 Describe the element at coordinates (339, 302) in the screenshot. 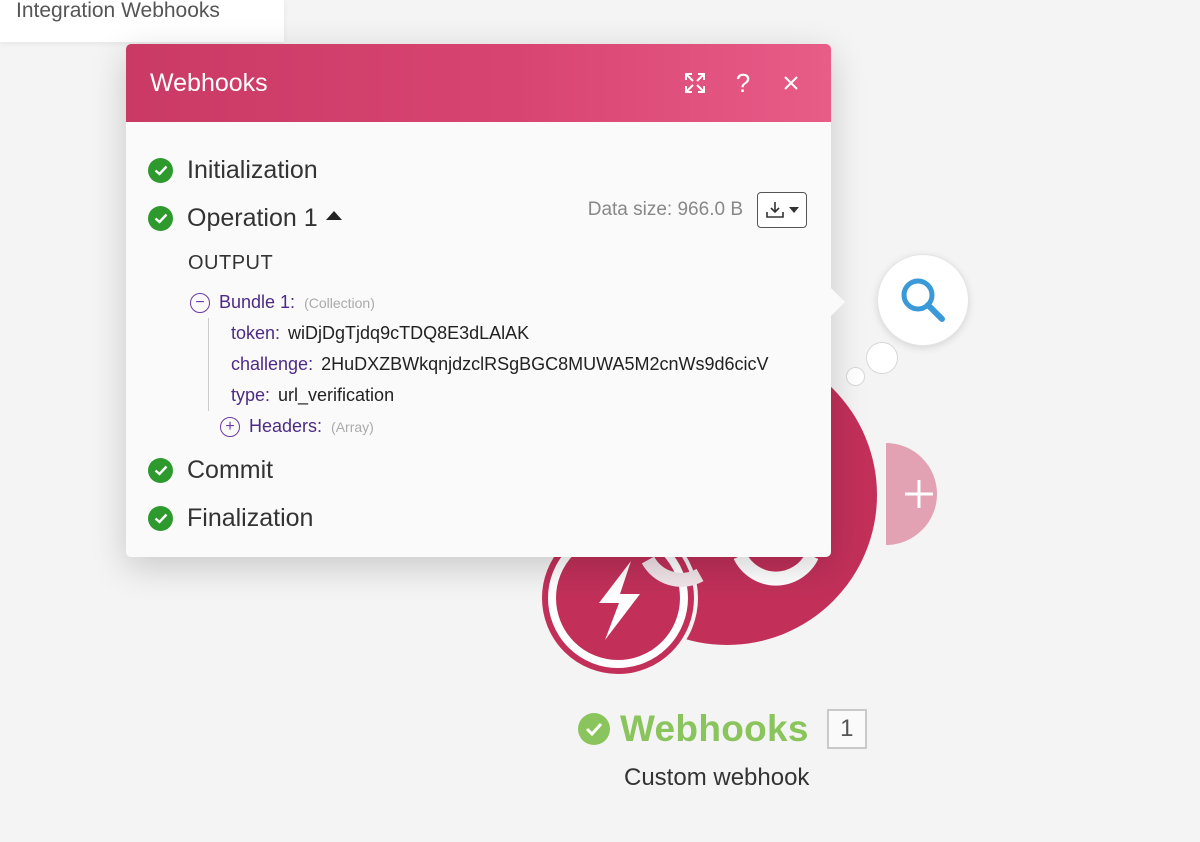

I see `bundle-type: (Collection)` at that location.